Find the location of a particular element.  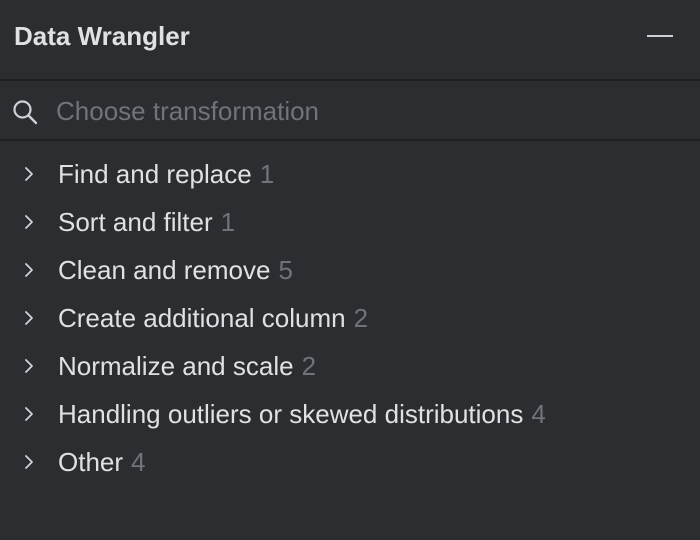

search-input is located at coordinates (366, 111).